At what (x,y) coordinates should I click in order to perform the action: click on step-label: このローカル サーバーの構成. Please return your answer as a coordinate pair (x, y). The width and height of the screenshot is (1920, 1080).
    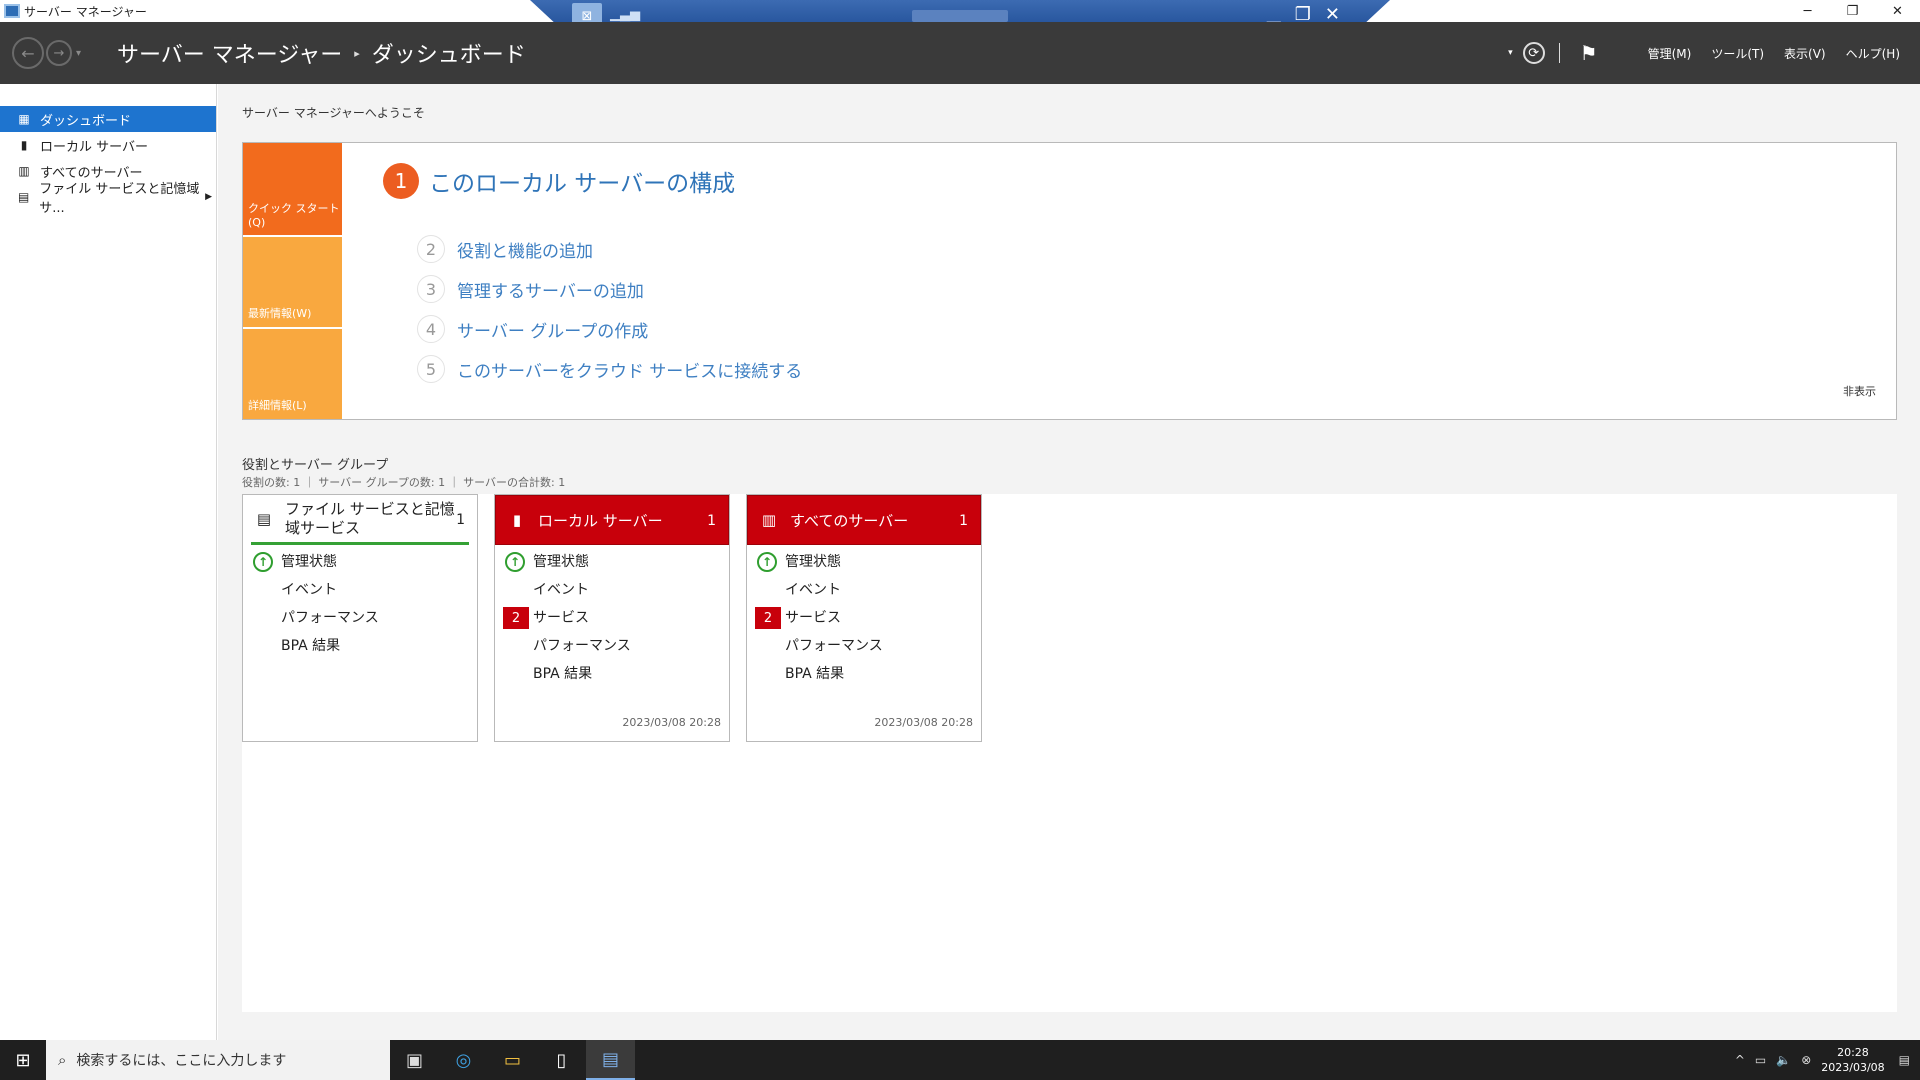
    Looking at the image, I should click on (582, 181).